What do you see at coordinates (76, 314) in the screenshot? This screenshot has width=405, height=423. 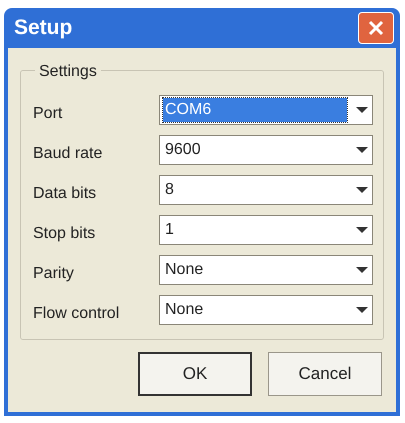 I see `field-label: Flow control` at bounding box center [76, 314].